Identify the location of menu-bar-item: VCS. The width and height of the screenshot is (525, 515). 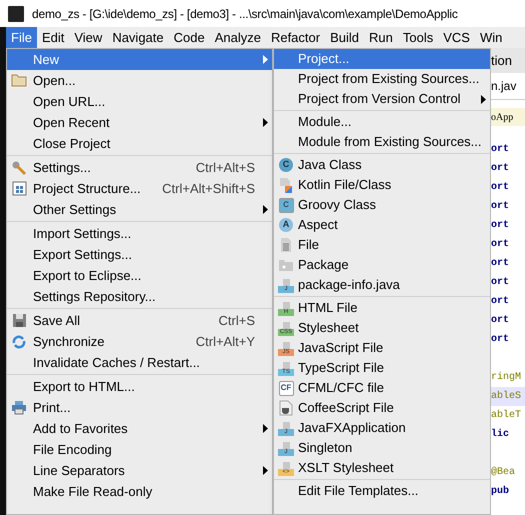
(456, 37).